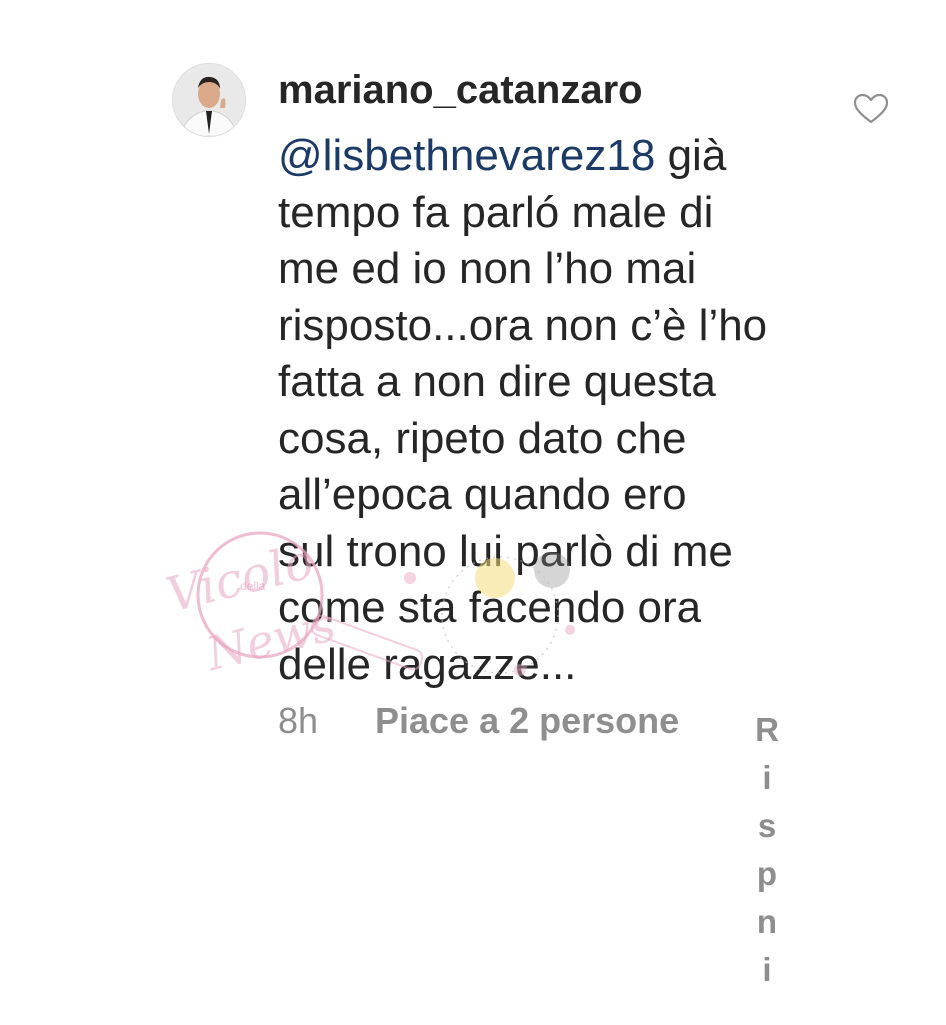 The image size is (946, 1025). What do you see at coordinates (466, 155) in the screenshot?
I see `mention-link: @lisbethnevarez18` at bounding box center [466, 155].